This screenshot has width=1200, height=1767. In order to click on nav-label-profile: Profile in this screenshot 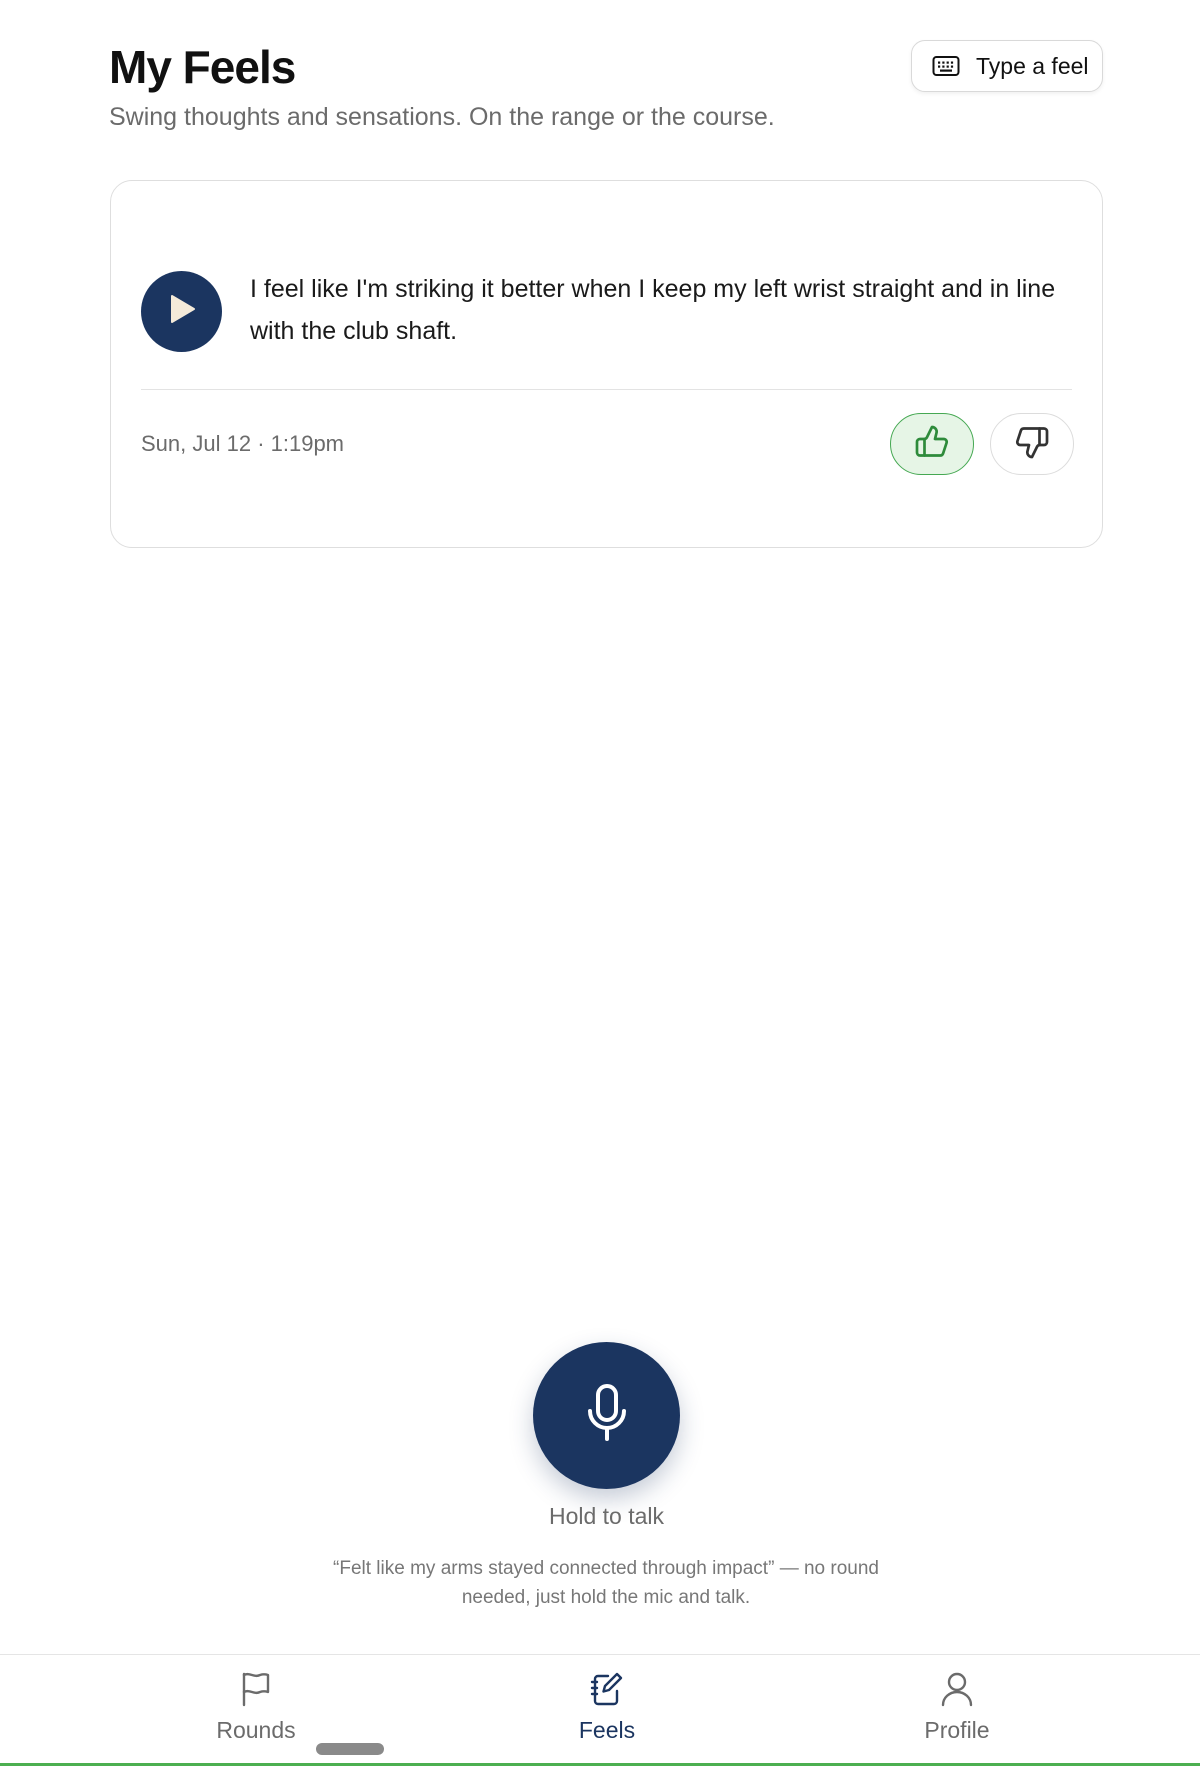, I will do `click(957, 1730)`.